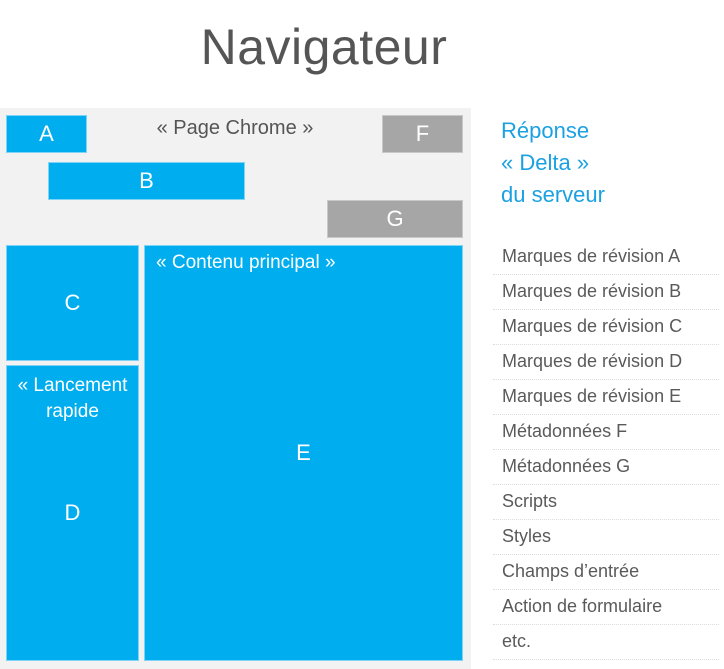 This screenshot has width=724, height=669. Describe the element at coordinates (606, 257) in the screenshot. I see `list-item: Marques de révision A` at that location.